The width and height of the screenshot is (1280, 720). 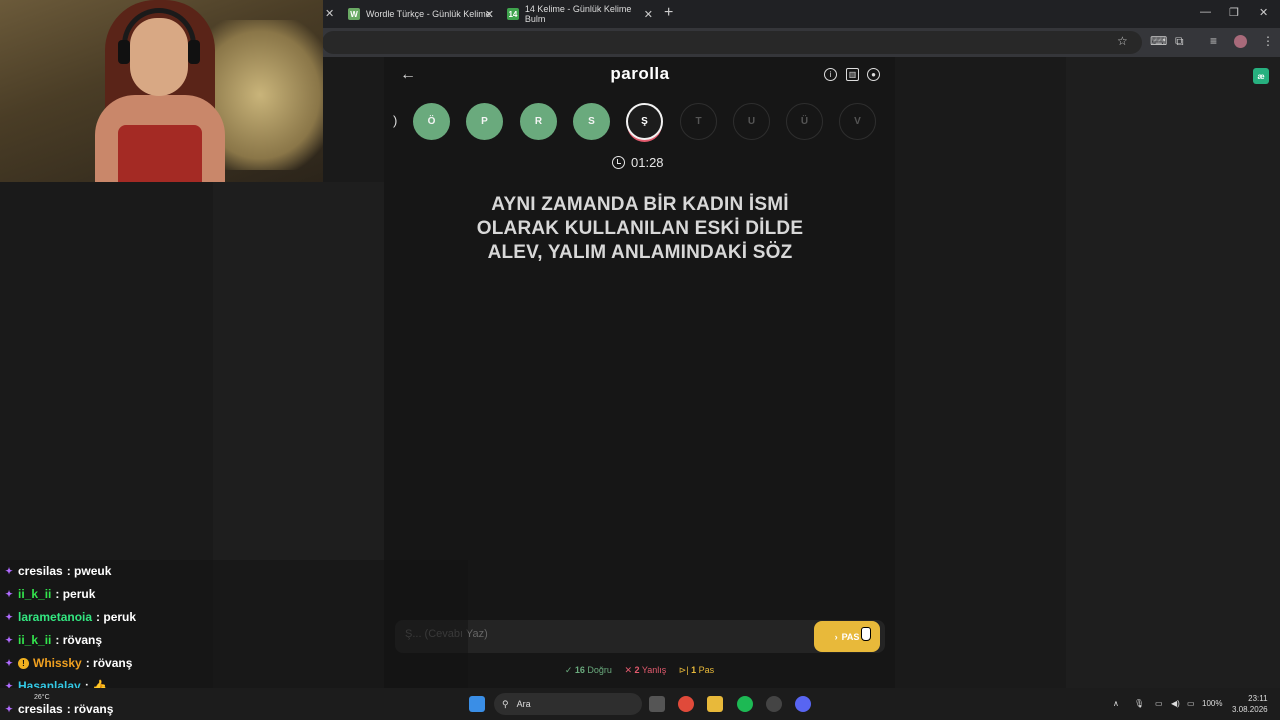 I want to click on tab-label: 14 Kelime - Günlük Kelime Bulm, so click(x=578, y=14).